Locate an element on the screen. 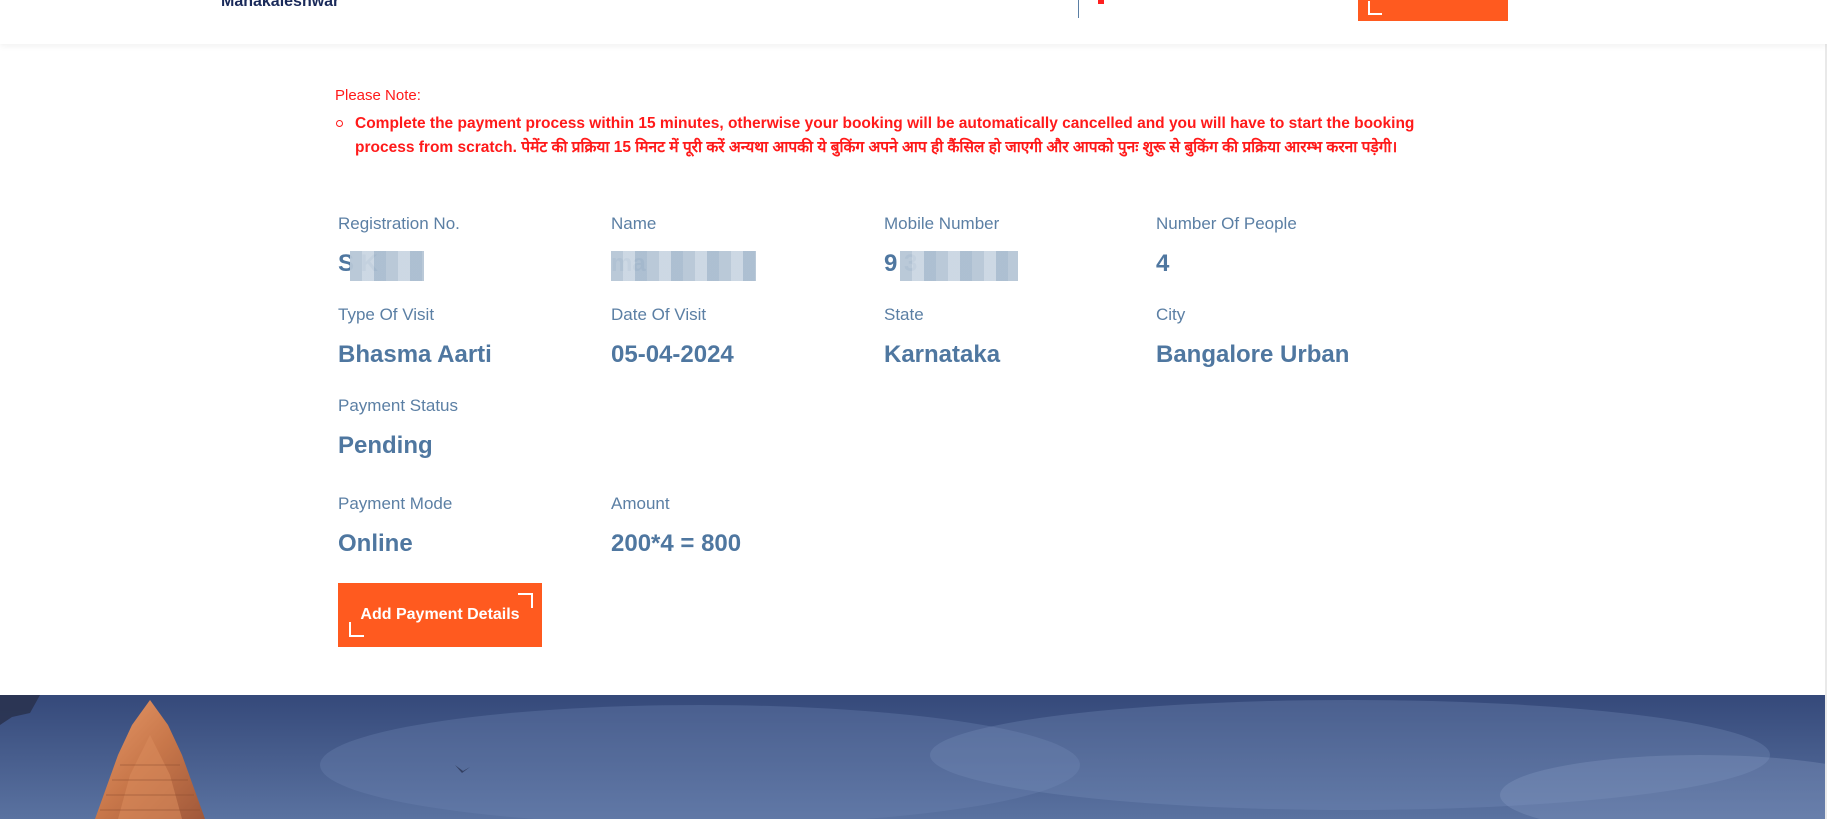 This screenshot has height=819, width=1827. field-label: Name is located at coordinates (634, 223).